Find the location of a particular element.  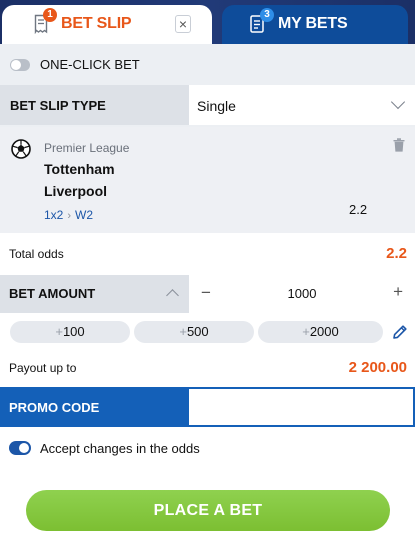

edit-pencil-icon is located at coordinates (400, 332).